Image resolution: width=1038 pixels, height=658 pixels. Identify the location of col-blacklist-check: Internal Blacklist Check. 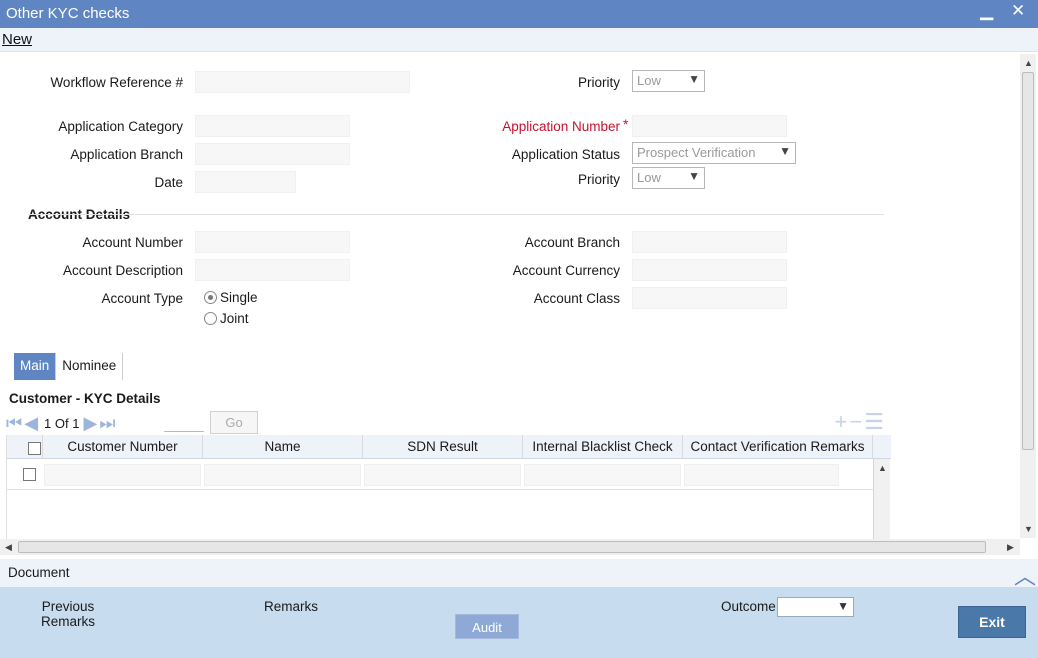
(603, 447).